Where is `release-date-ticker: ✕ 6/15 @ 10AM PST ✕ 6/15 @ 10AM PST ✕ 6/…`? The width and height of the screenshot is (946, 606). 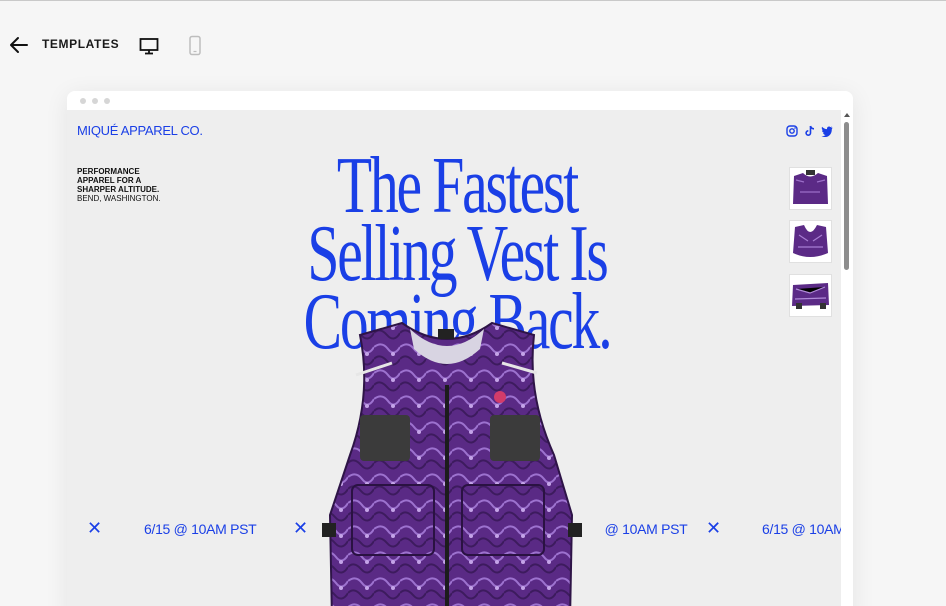 release-date-ticker: ✕ 6/15 @ 10AM PST ✕ 6/15 @ 10AM PST ✕ 6/… is located at coordinates (454, 530).